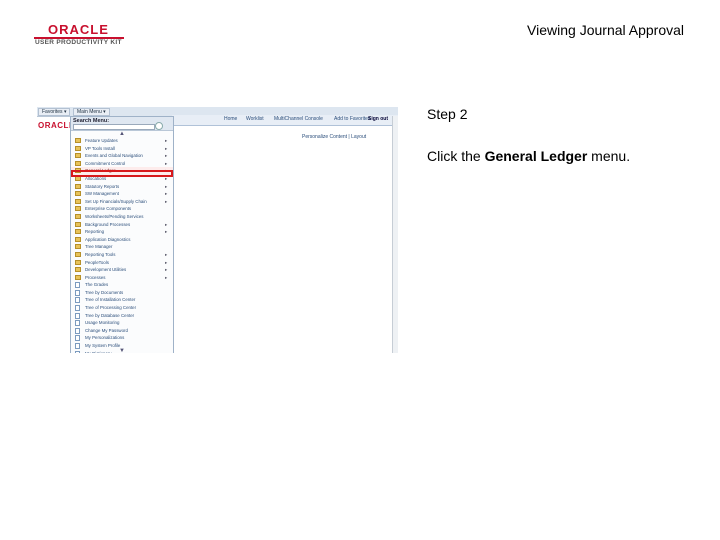 The width and height of the screenshot is (720, 540). Describe the element at coordinates (97, 285) in the screenshot. I see `menu-item-label: The Grades` at that location.